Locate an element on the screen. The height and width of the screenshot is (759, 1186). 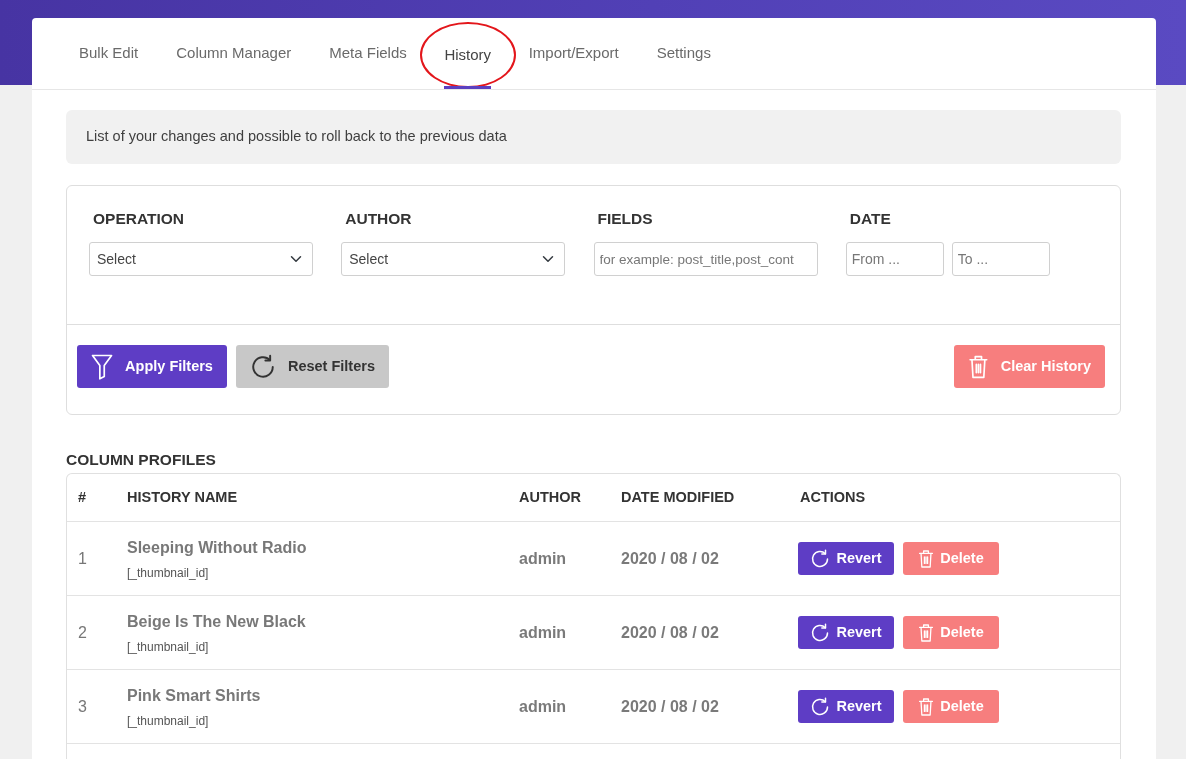
tab: Column Manager is located at coordinates (234, 53).